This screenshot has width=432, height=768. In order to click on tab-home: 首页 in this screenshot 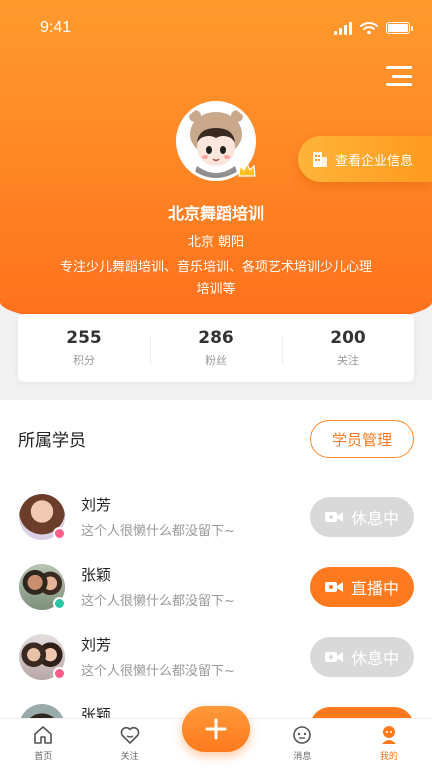, I will do `click(43, 743)`.